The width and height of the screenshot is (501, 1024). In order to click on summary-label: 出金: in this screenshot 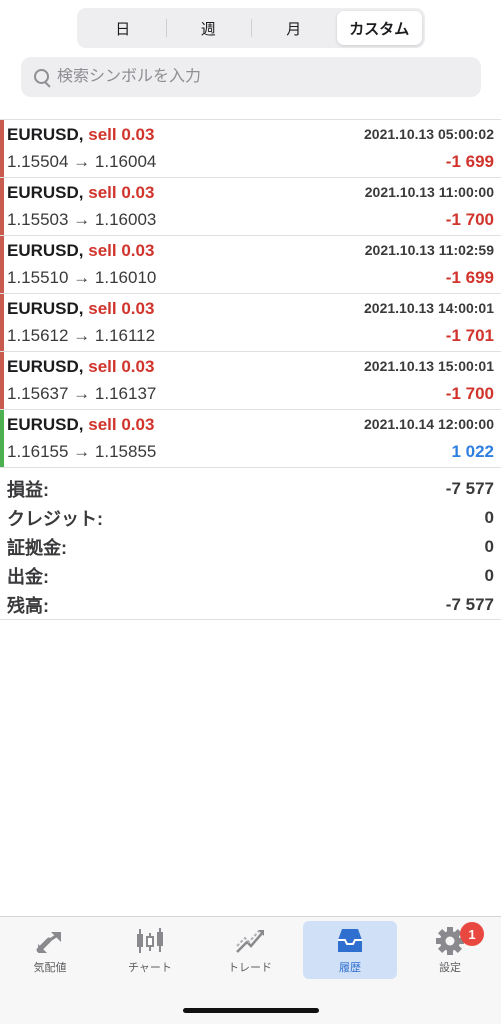, I will do `click(28, 576)`.